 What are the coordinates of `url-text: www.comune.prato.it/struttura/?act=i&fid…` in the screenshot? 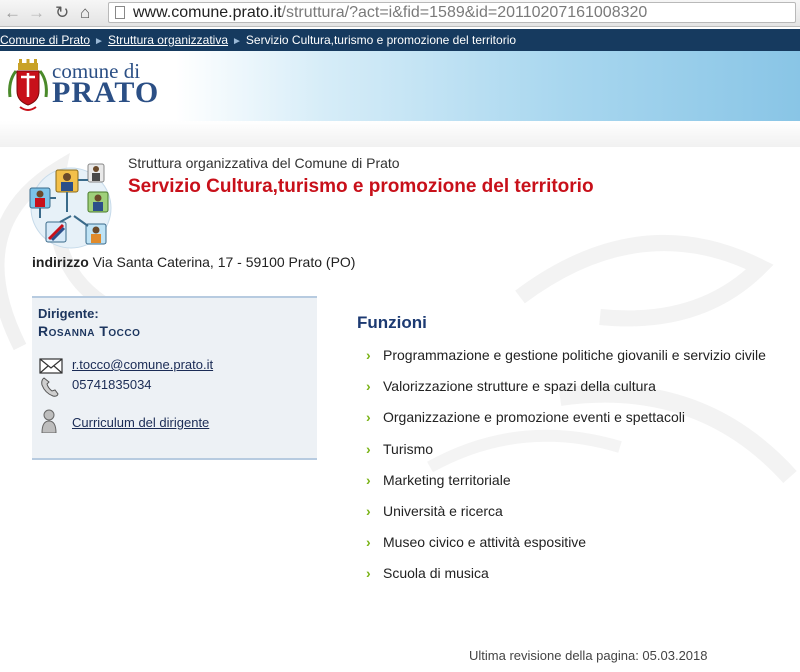 It's located at (390, 13).